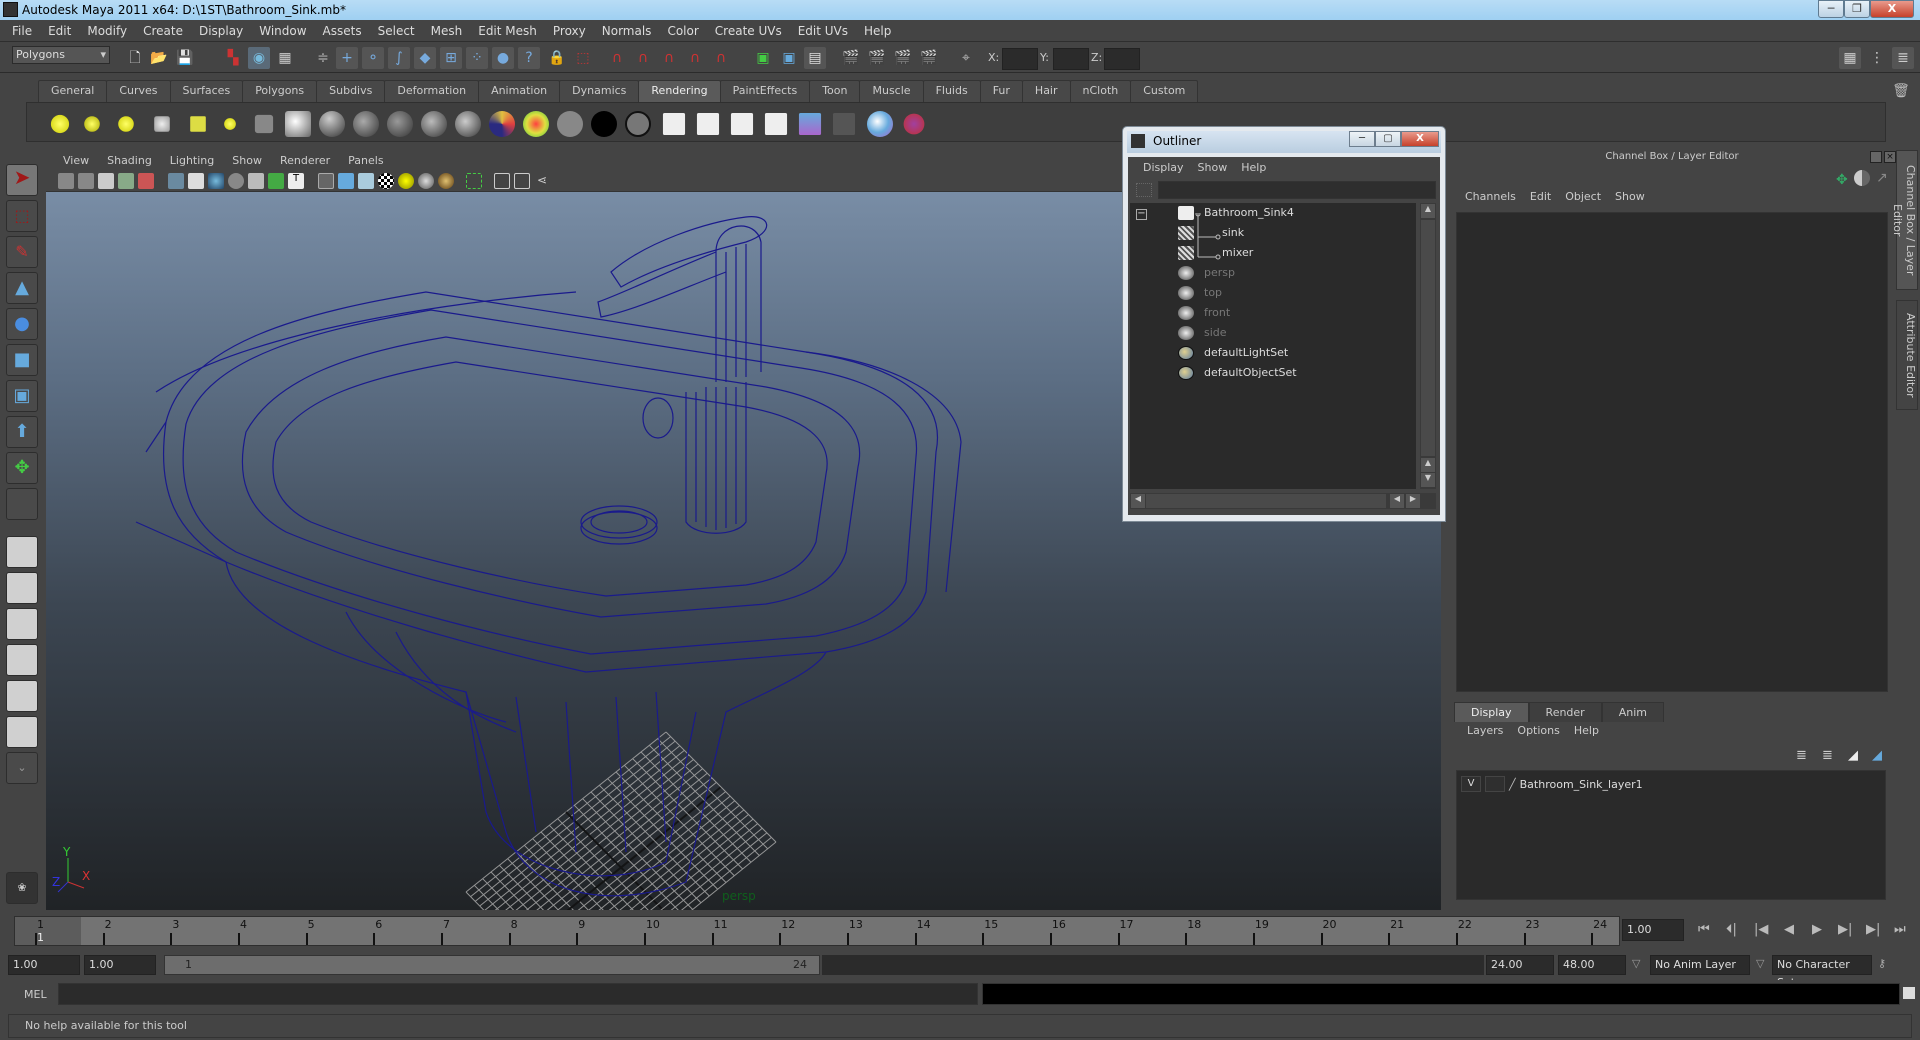  What do you see at coordinates (1540, 196) in the screenshot?
I see `edit-menu: Edit` at bounding box center [1540, 196].